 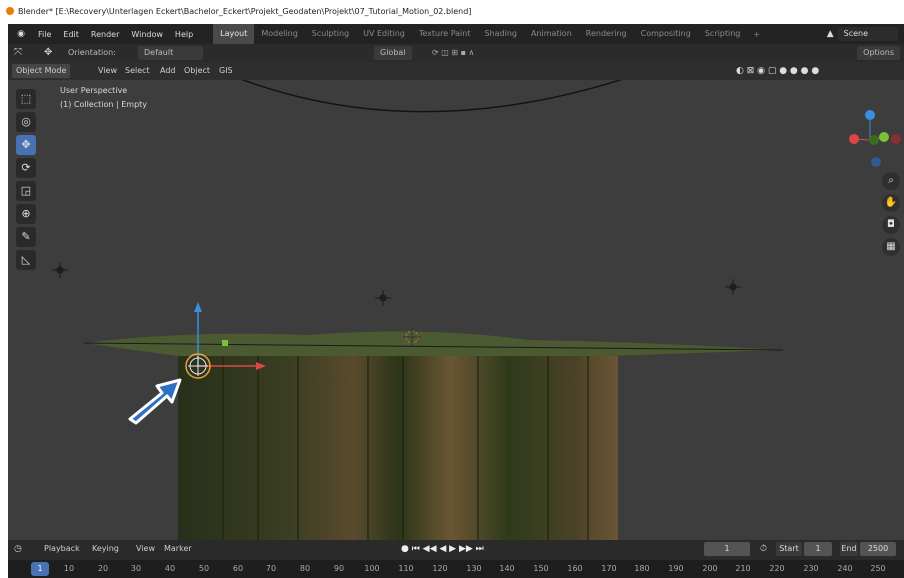 What do you see at coordinates (94, 90) in the screenshot?
I see `viewport-perspective-label: User Perspective` at bounding box center [94, 90].